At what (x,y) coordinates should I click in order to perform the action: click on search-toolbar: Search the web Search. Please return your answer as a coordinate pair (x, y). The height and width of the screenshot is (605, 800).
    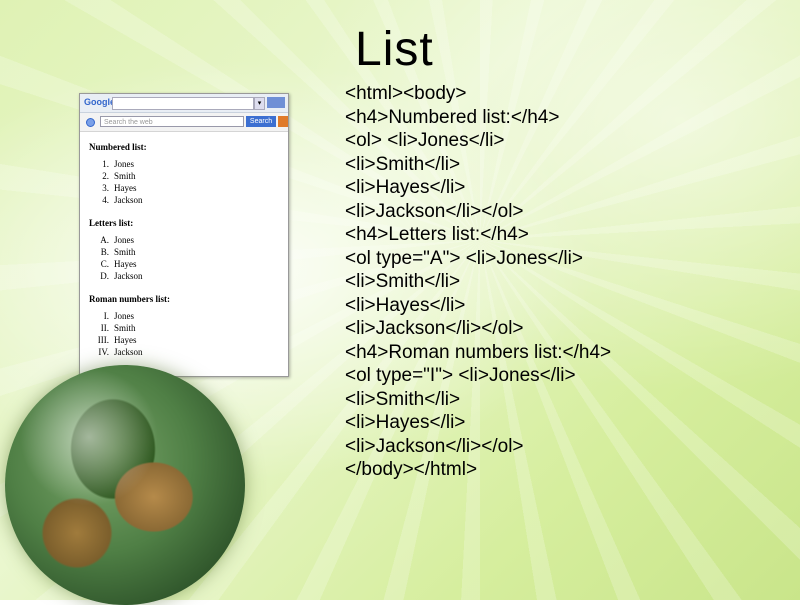
    Looking at the image, I should click on (184, 122).